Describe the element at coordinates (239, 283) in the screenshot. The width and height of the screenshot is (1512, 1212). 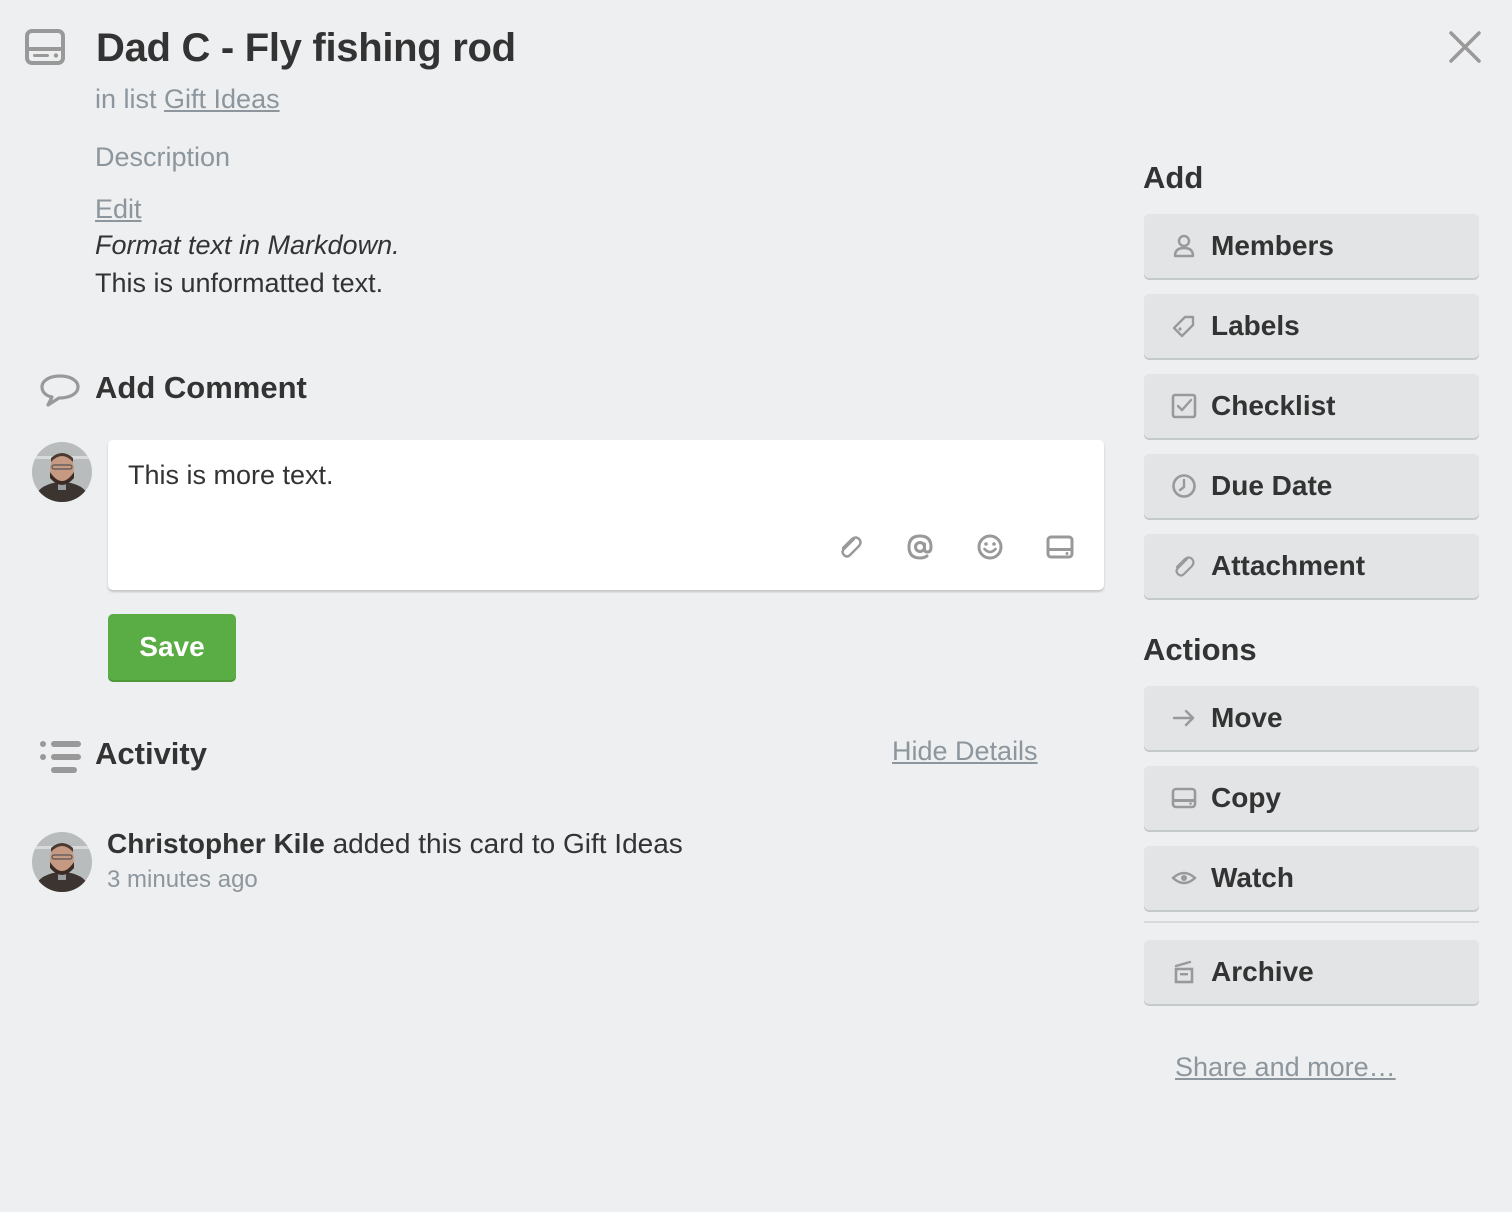
I see `description-plain-text: This is unformatted text.` at that location.